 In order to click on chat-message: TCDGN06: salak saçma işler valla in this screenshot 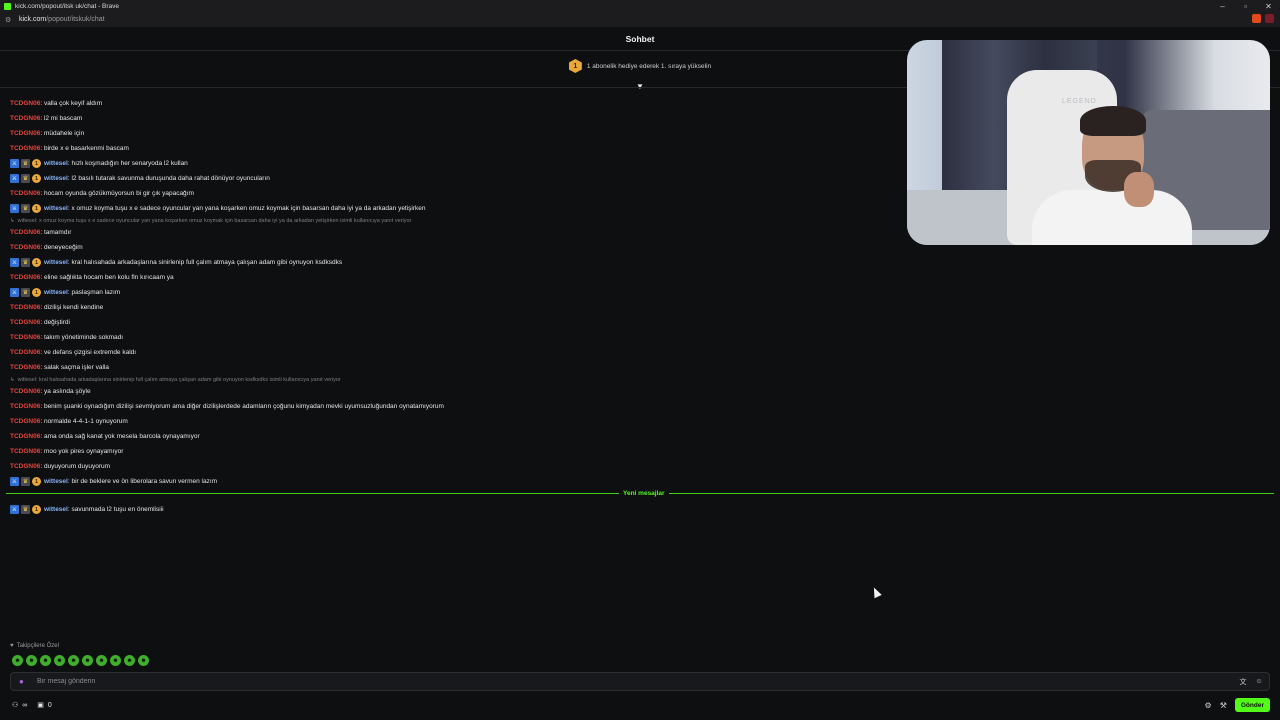, I will do `click(460, 367)`.